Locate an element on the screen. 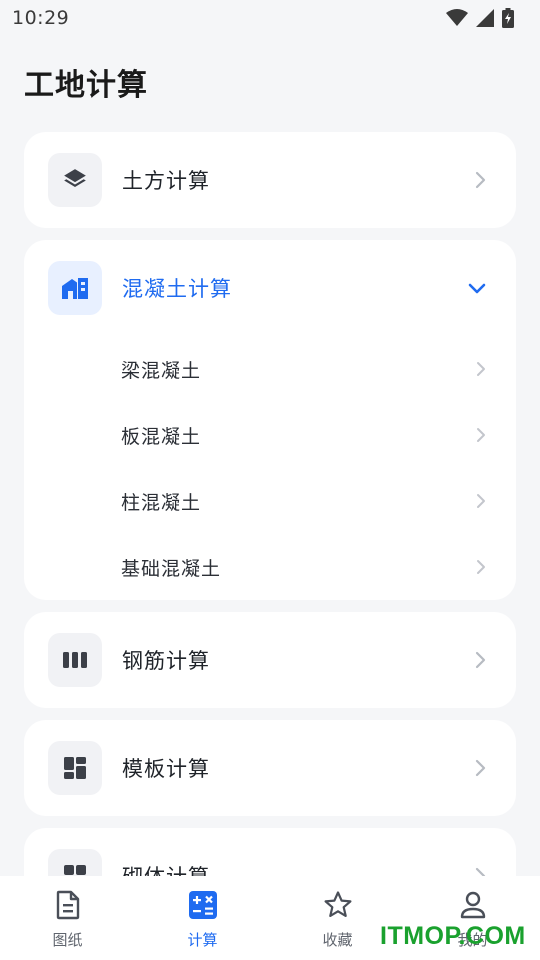 This screenshot has width=540, height=960. star-icon is located at coordinates (338, 907).